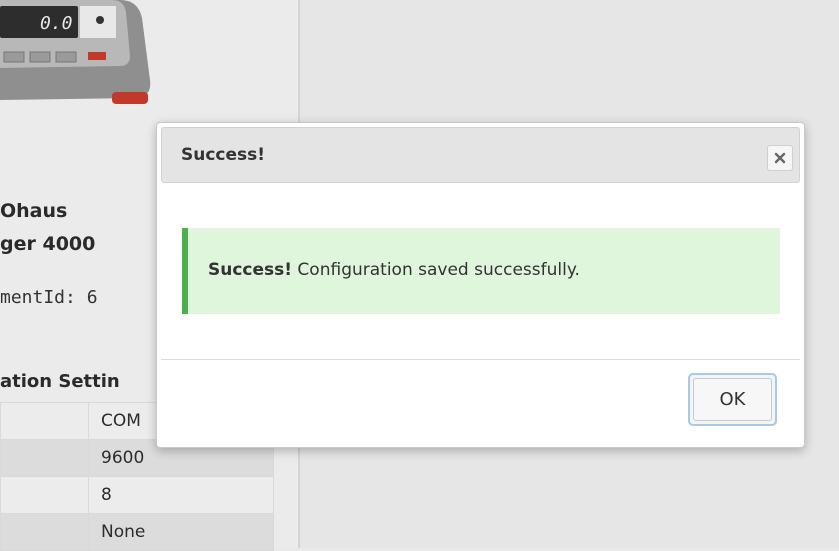  I want to click on scale-device-image: 0.0, so click(75, 52).